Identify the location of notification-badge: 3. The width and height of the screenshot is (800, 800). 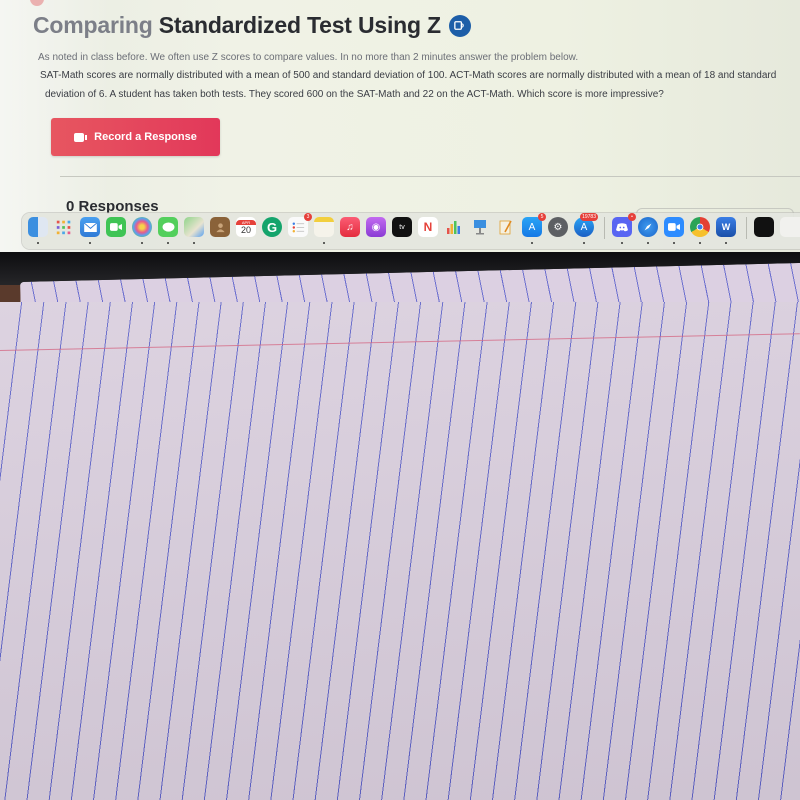
(308, 217).